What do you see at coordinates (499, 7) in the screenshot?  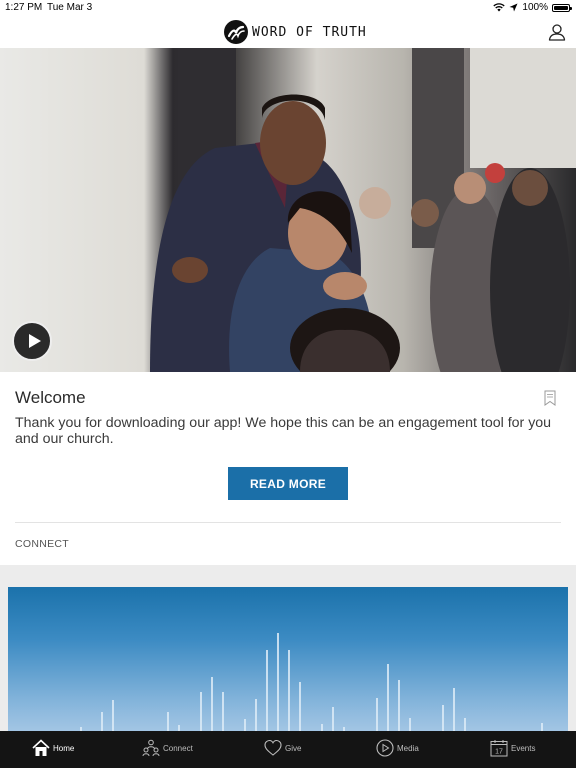 I see `wifi-icon` at bounding box center [499, 7].